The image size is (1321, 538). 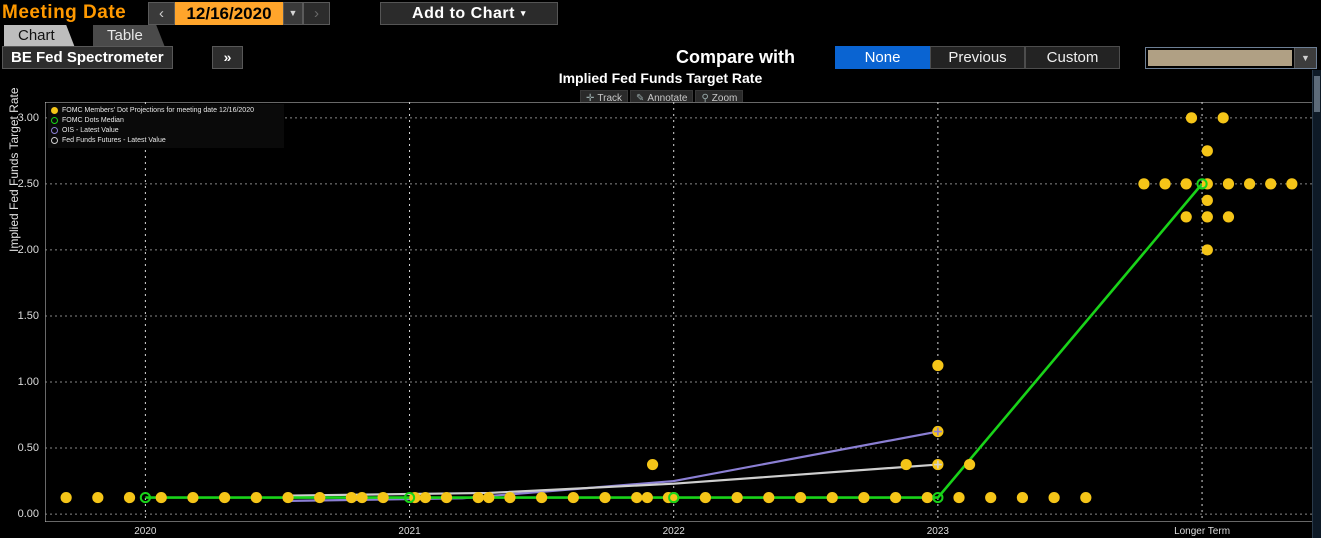 I want to click on add-to-chart-label: Add to Chart, so click(x=463, y=13).